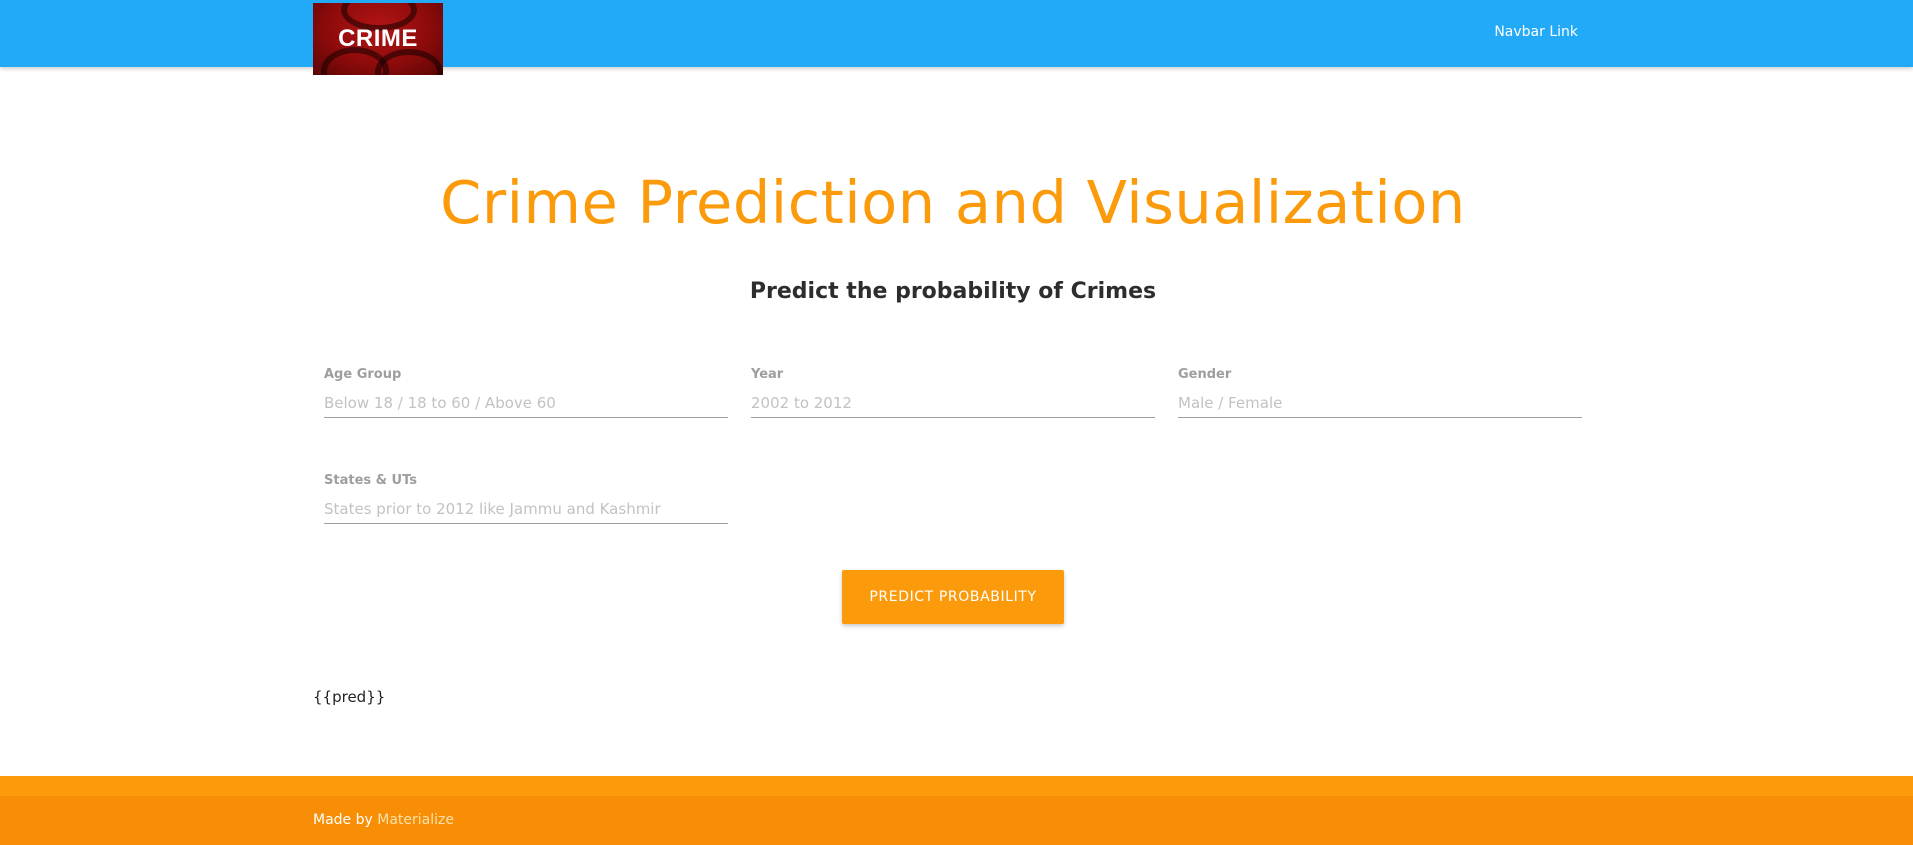  What do you see at coordinates (1205, 374) in the screenshot?
I see `gender-label: Gender` at bounding box center [1205, 374].